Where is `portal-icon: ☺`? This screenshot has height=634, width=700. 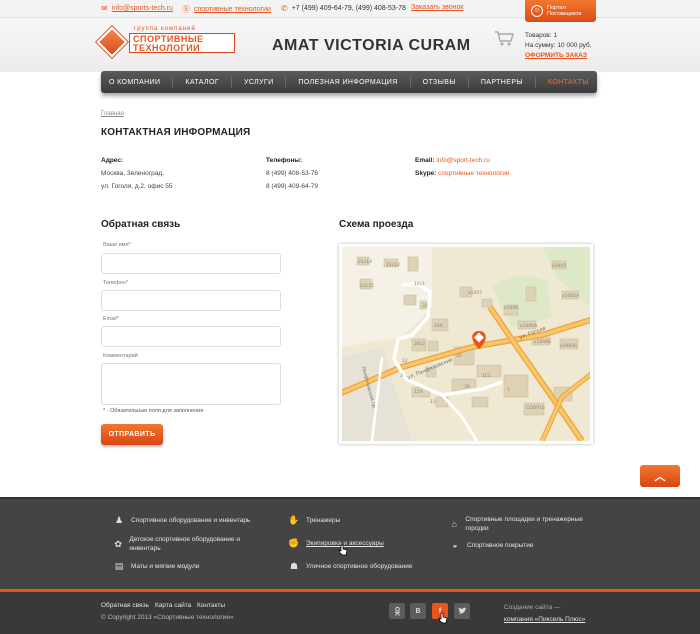 portal-icon: ☺ is located at coordinates (537, 11).